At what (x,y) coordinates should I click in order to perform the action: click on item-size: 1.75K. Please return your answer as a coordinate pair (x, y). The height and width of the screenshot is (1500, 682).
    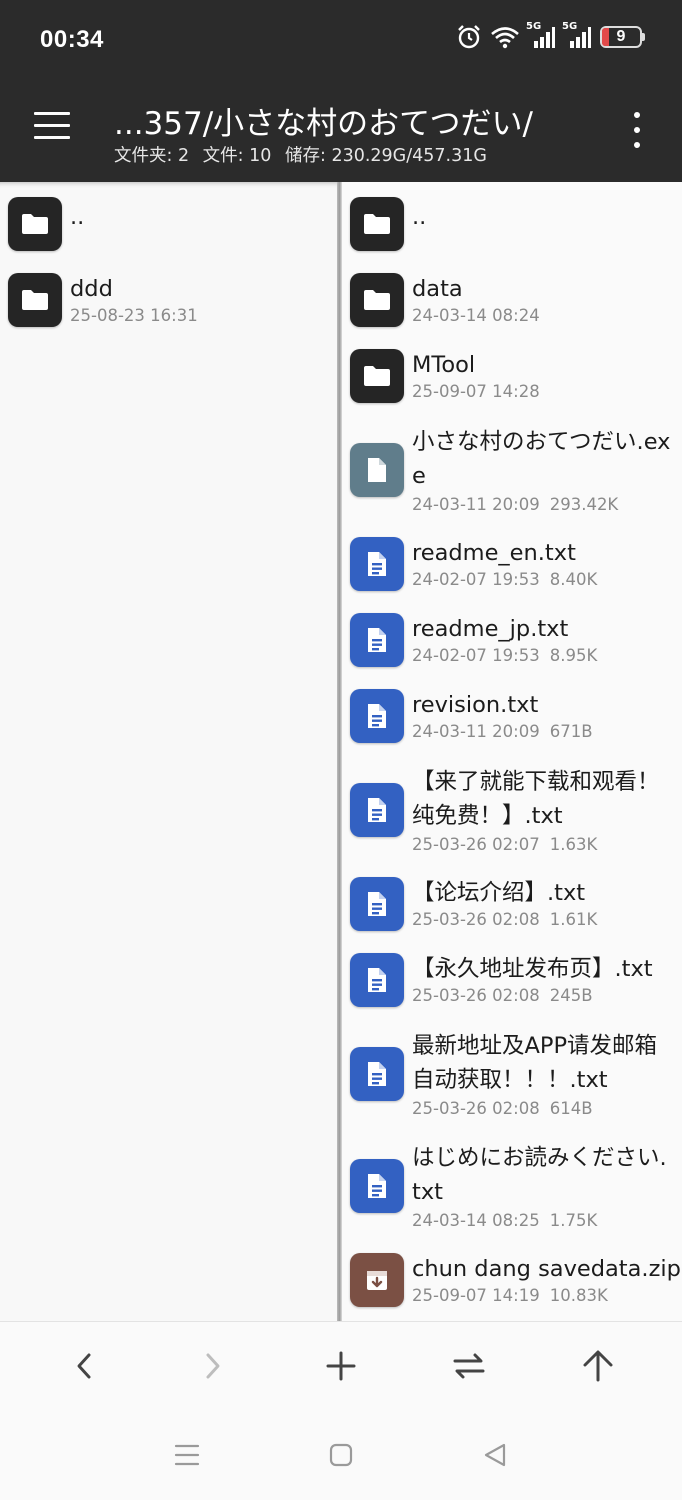
    Looking at the image, I should click on (573, 1220).